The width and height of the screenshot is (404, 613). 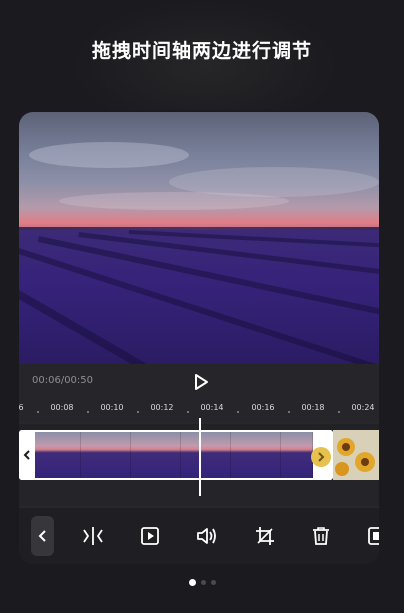 I want to click on preview-icon, so click(x=150, y=536).